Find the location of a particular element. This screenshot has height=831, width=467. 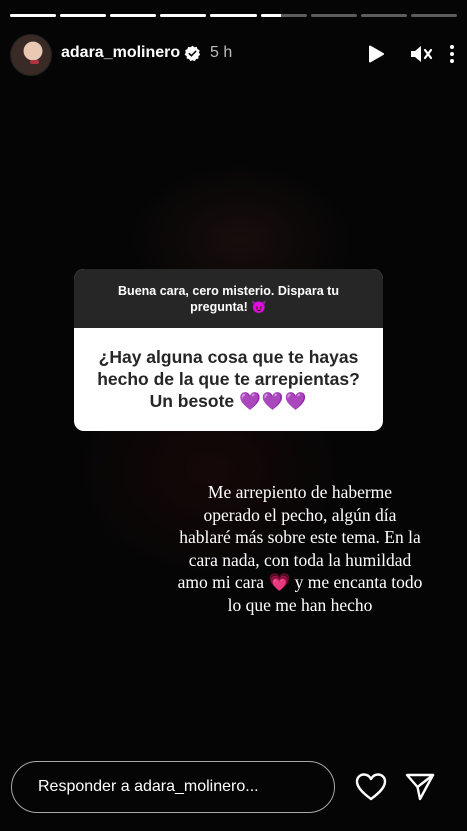

heart-icon is located at coordinates (371, 787).